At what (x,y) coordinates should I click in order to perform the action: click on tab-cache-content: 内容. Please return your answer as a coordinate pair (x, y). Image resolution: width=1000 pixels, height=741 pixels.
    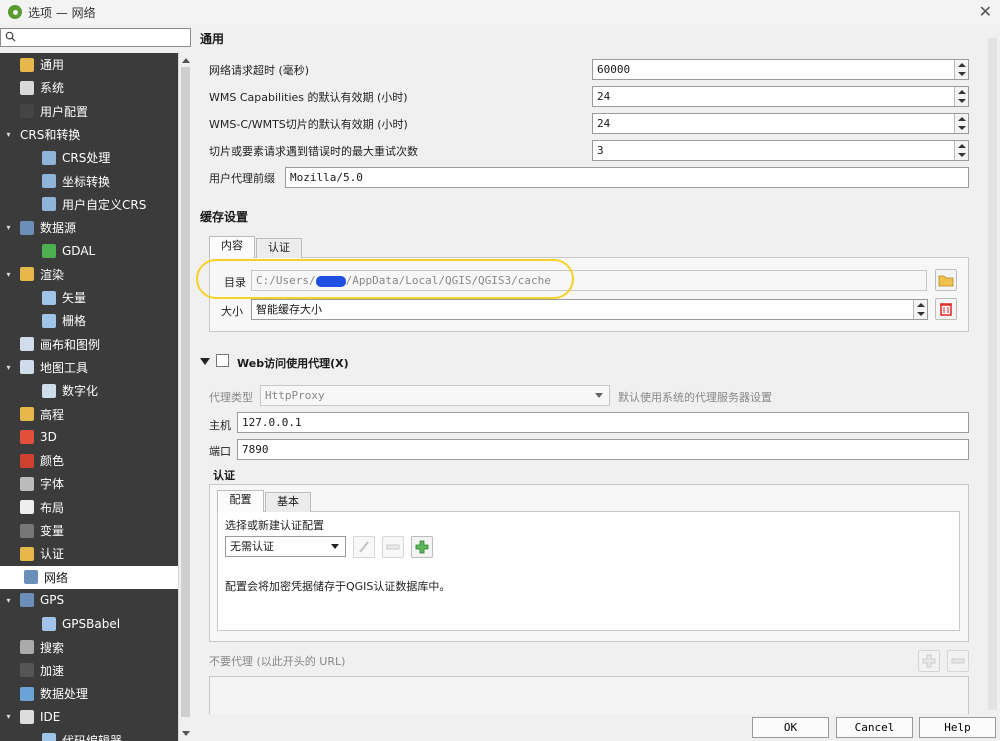
    Looking at the image, I should click on (232, 247).